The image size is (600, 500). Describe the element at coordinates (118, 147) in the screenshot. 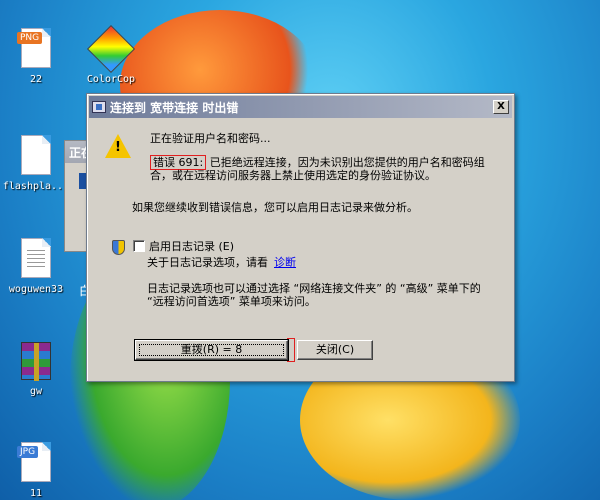

I see `warning-exclamation: !` at that location.